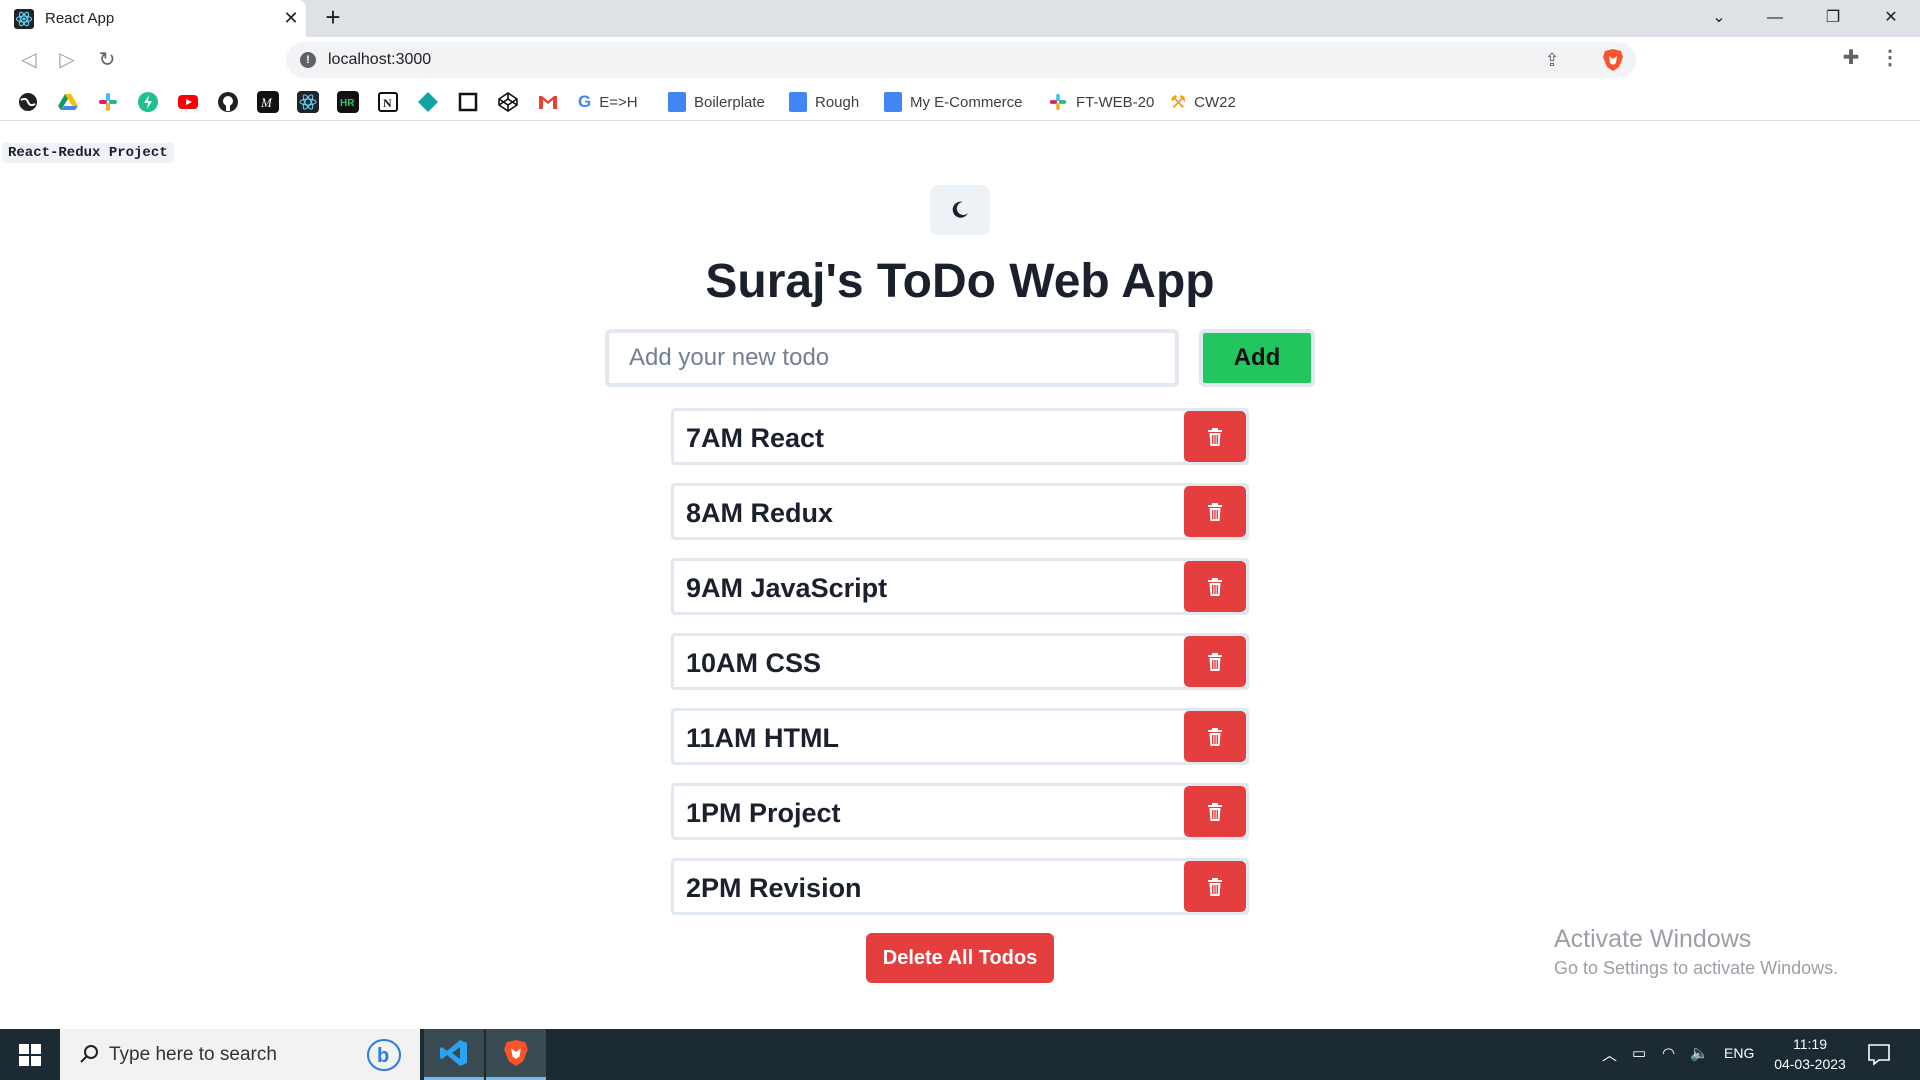 The width and height of the screenshot is (1920, 1080). I want to click on moon-icon, so click(960, 209).